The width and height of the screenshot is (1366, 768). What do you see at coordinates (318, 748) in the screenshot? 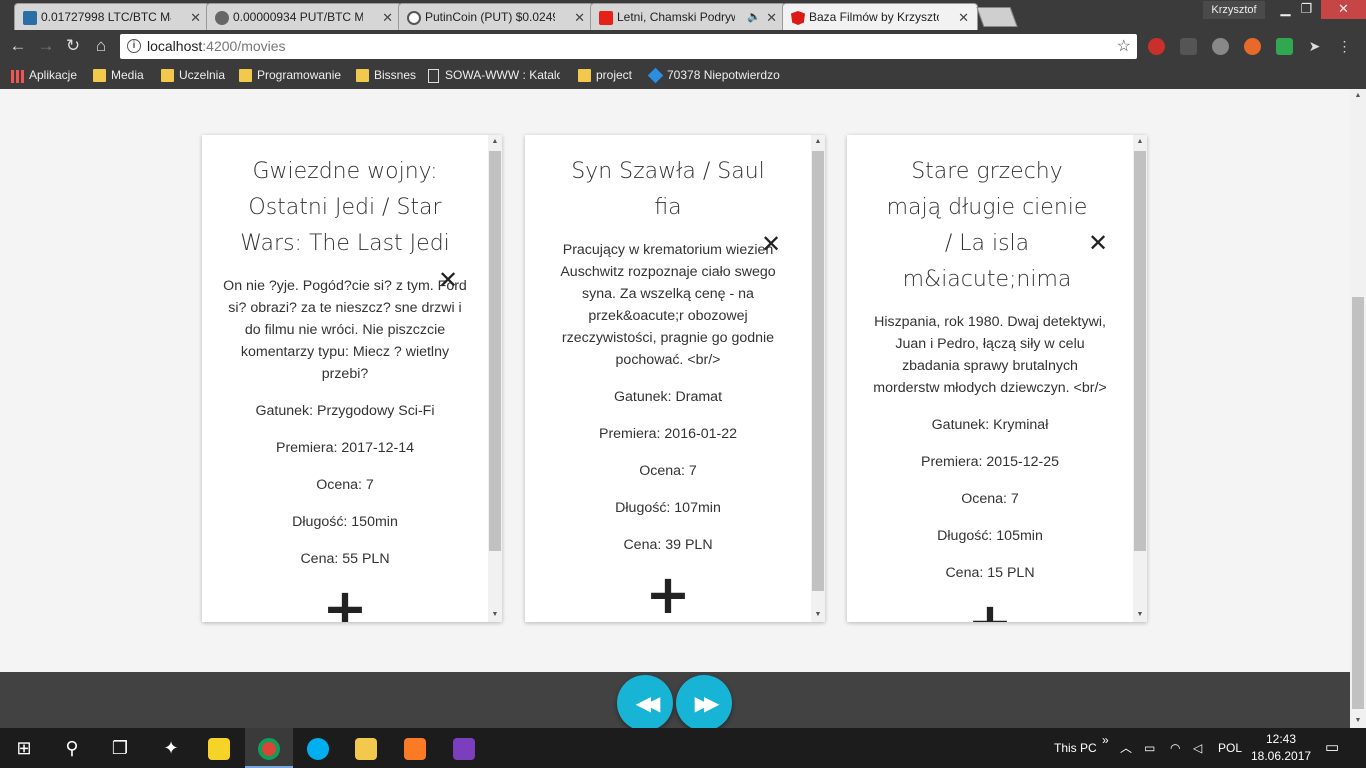
I see `skype-icon` at bounding box center [318, 748].